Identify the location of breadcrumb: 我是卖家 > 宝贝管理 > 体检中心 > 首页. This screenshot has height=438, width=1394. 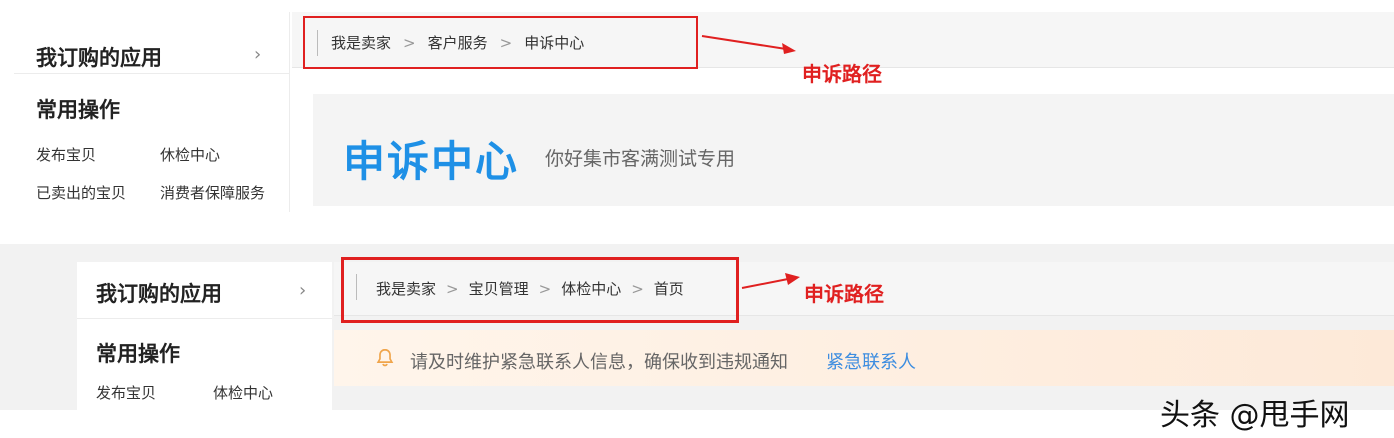
(530, 288).